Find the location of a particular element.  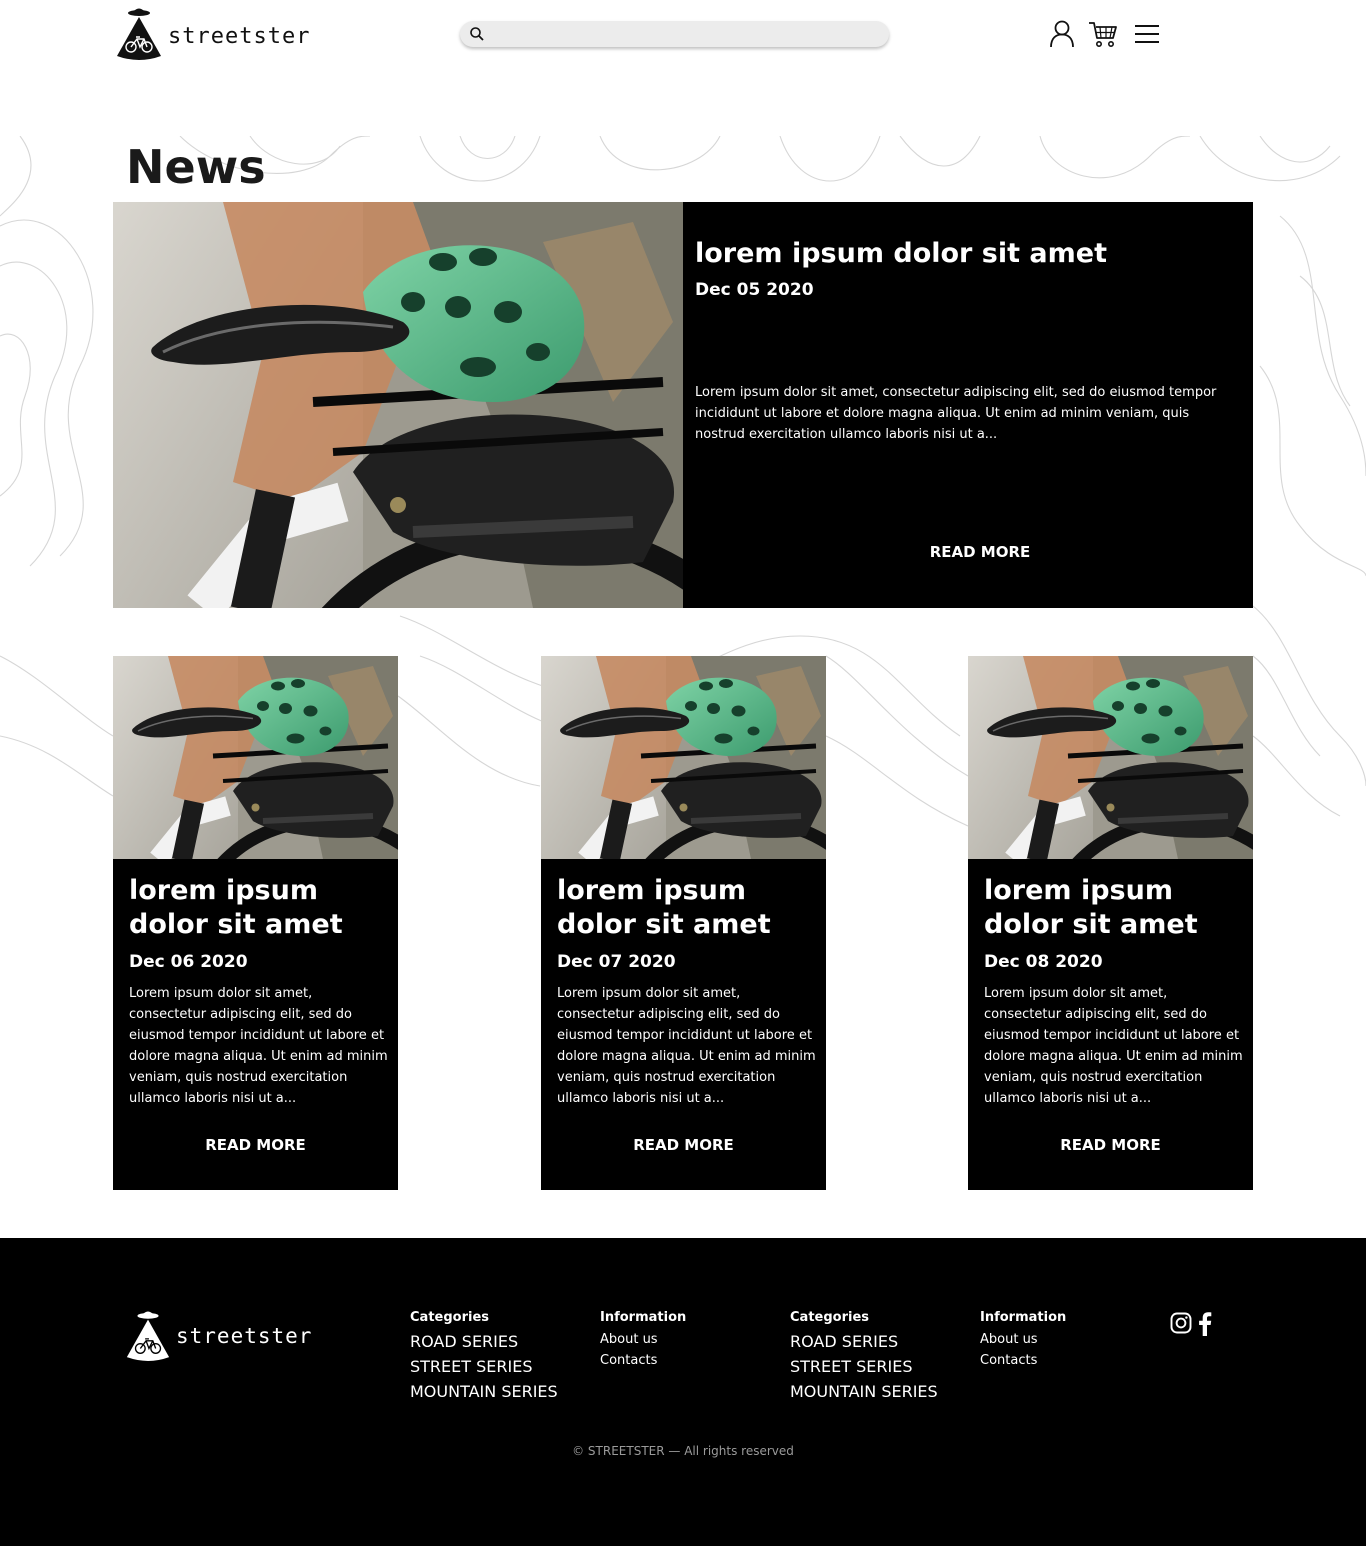

search-icon is located at coordinates (477, 34).